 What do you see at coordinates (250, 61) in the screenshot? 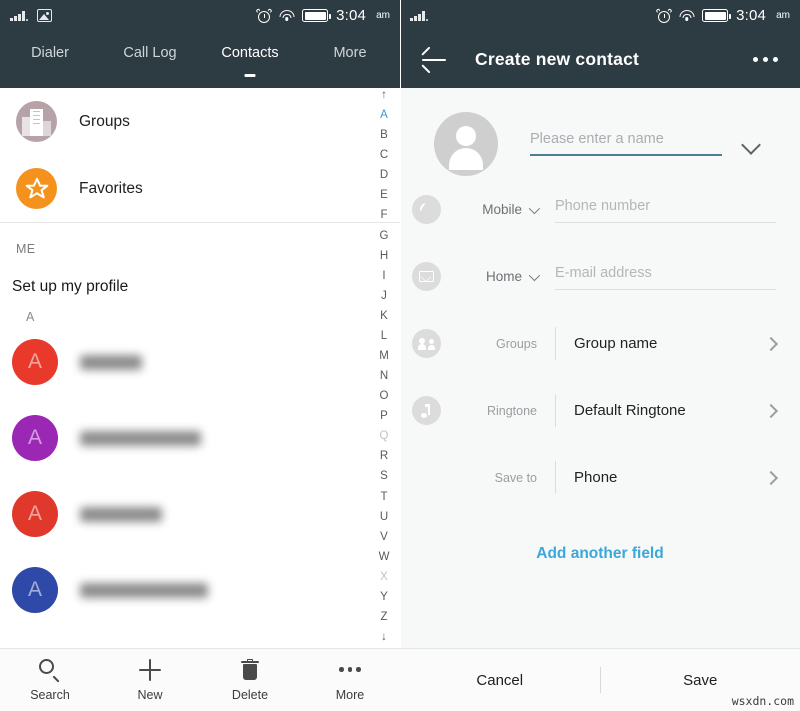
I see `tab-contacts: Contacts` at bounding box center [250, 61].